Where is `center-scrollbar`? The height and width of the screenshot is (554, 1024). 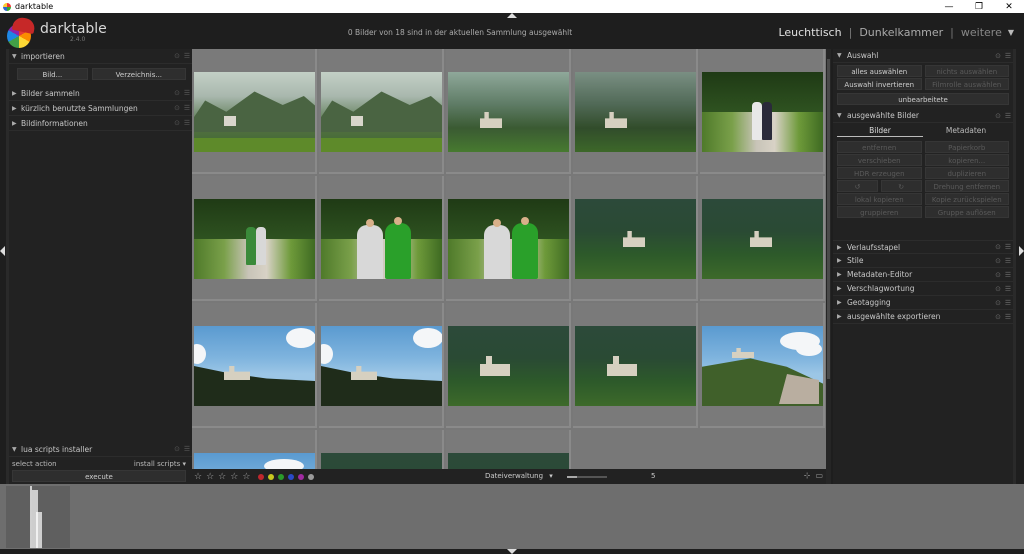 center-scrollbar is located at coordinates (828, 266).